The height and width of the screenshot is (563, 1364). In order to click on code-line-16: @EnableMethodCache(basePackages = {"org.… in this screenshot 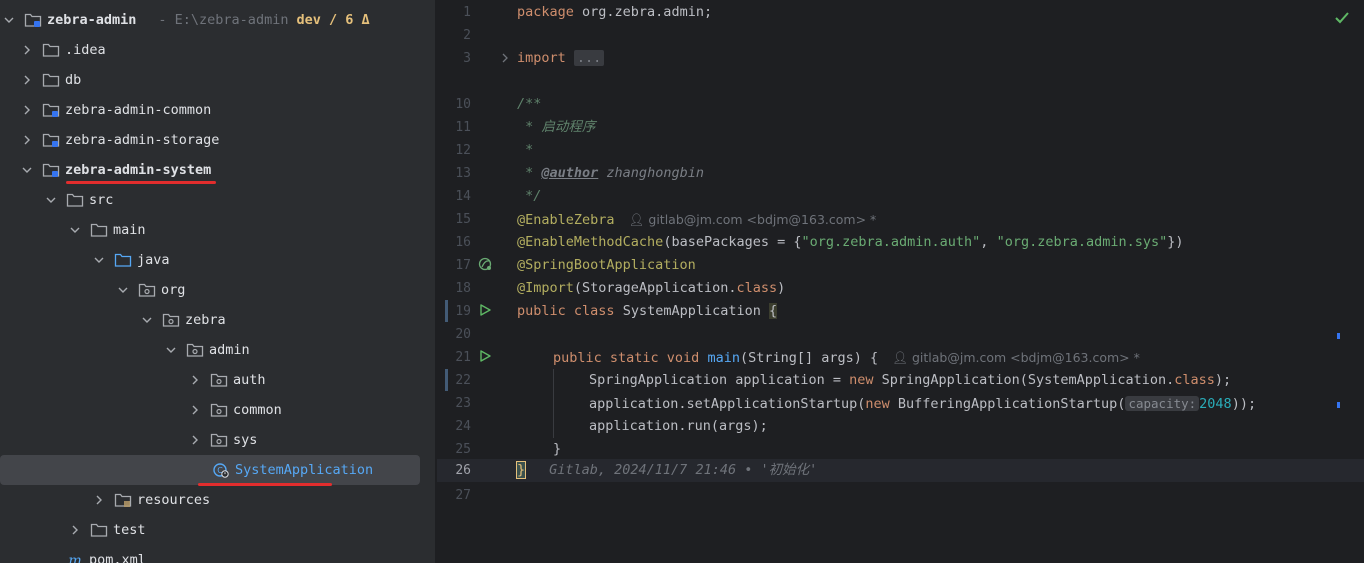, I will do `click(850, 242)`.